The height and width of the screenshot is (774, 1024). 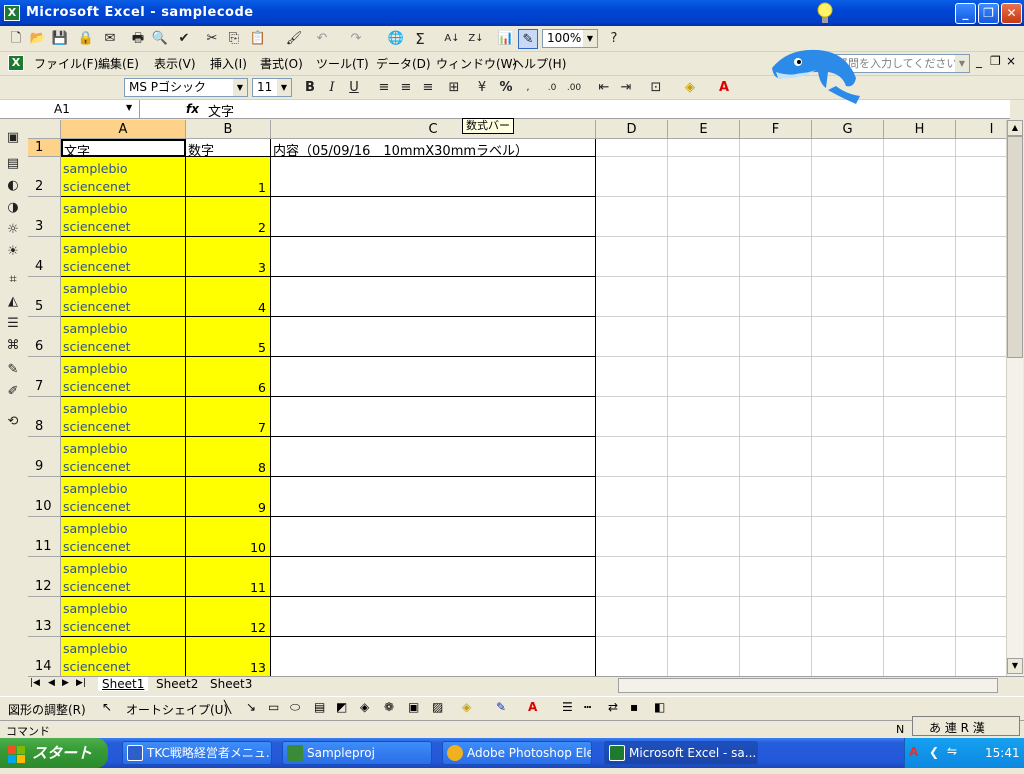 What do you see at coordinates (44, 656) in the screenshot?
I see `row-header: 14` at bounding box center [44, 656].